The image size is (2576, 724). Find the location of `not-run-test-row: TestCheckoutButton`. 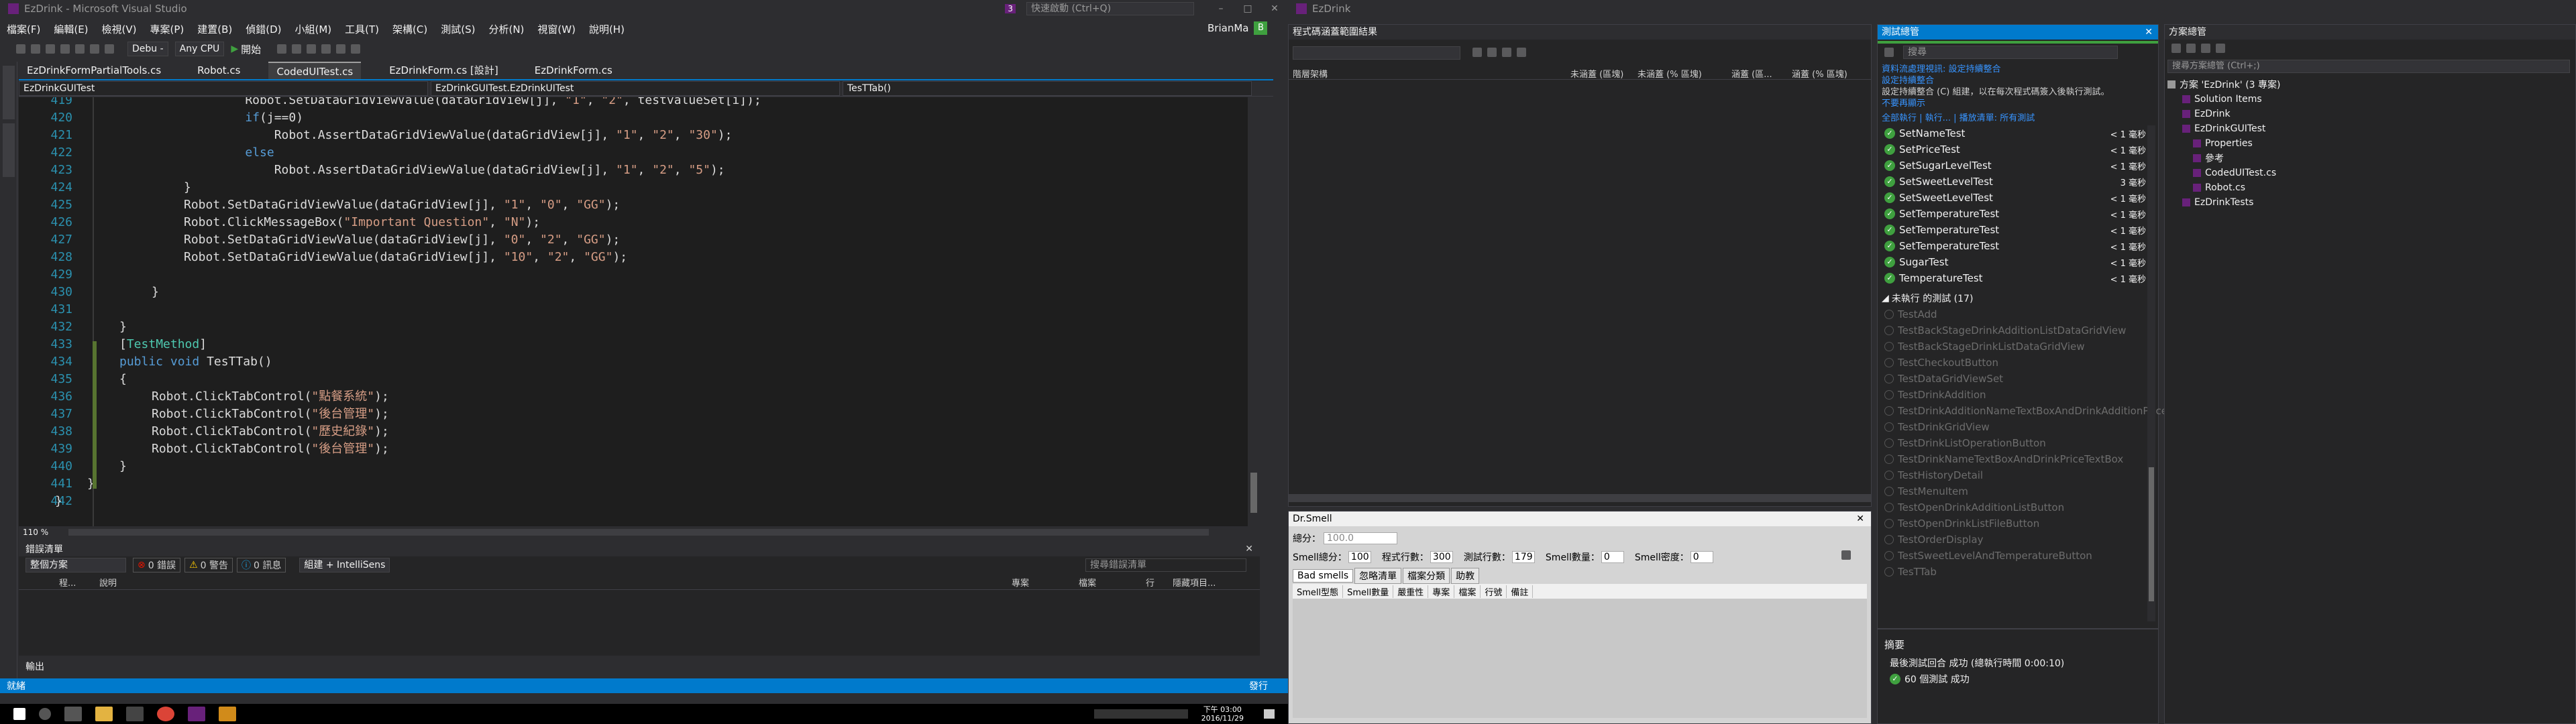

not-run-test-row: TestCheckoutButton is located at coordinates (1941, 363).